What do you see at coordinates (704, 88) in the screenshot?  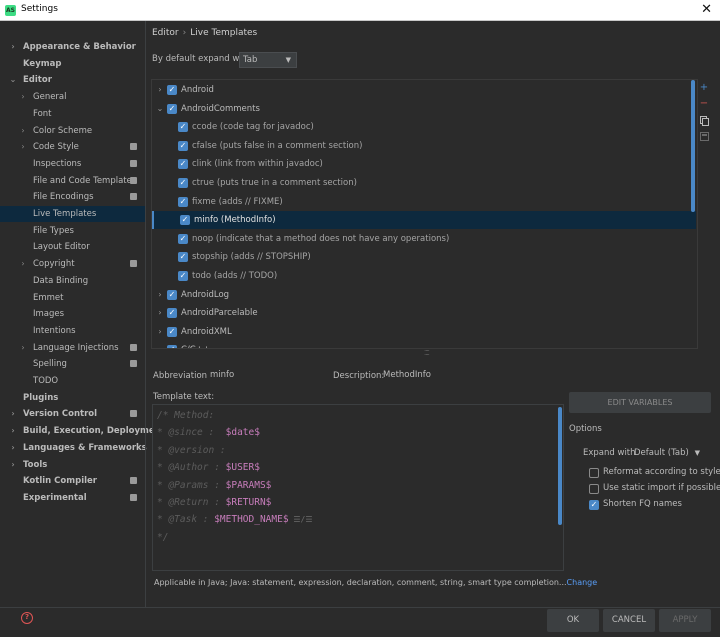 I see `add-icon: +` at bounding box center [704, 88].